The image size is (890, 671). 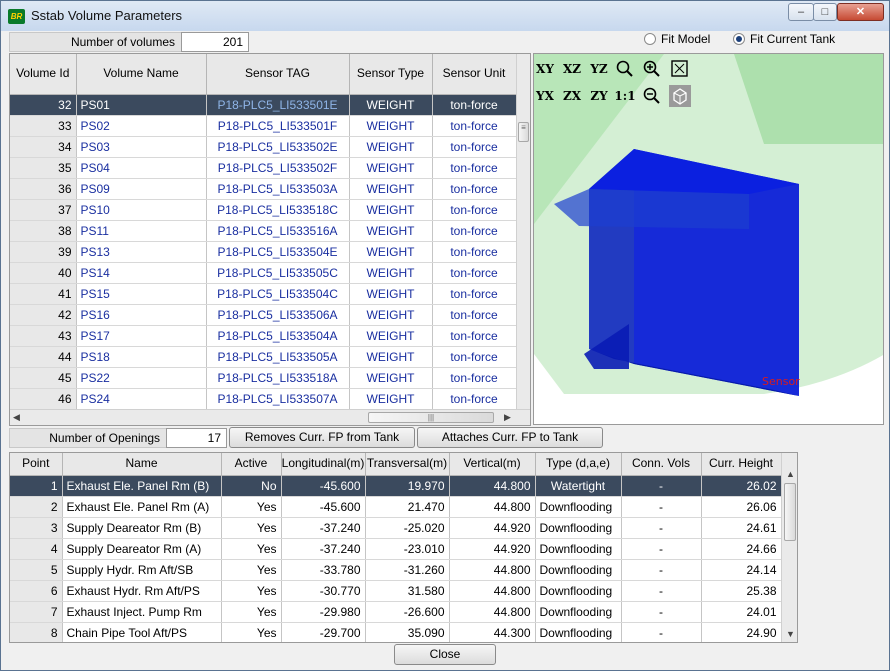 I want to click on transversal-cell: -31.260, so click(x=407, y=570).